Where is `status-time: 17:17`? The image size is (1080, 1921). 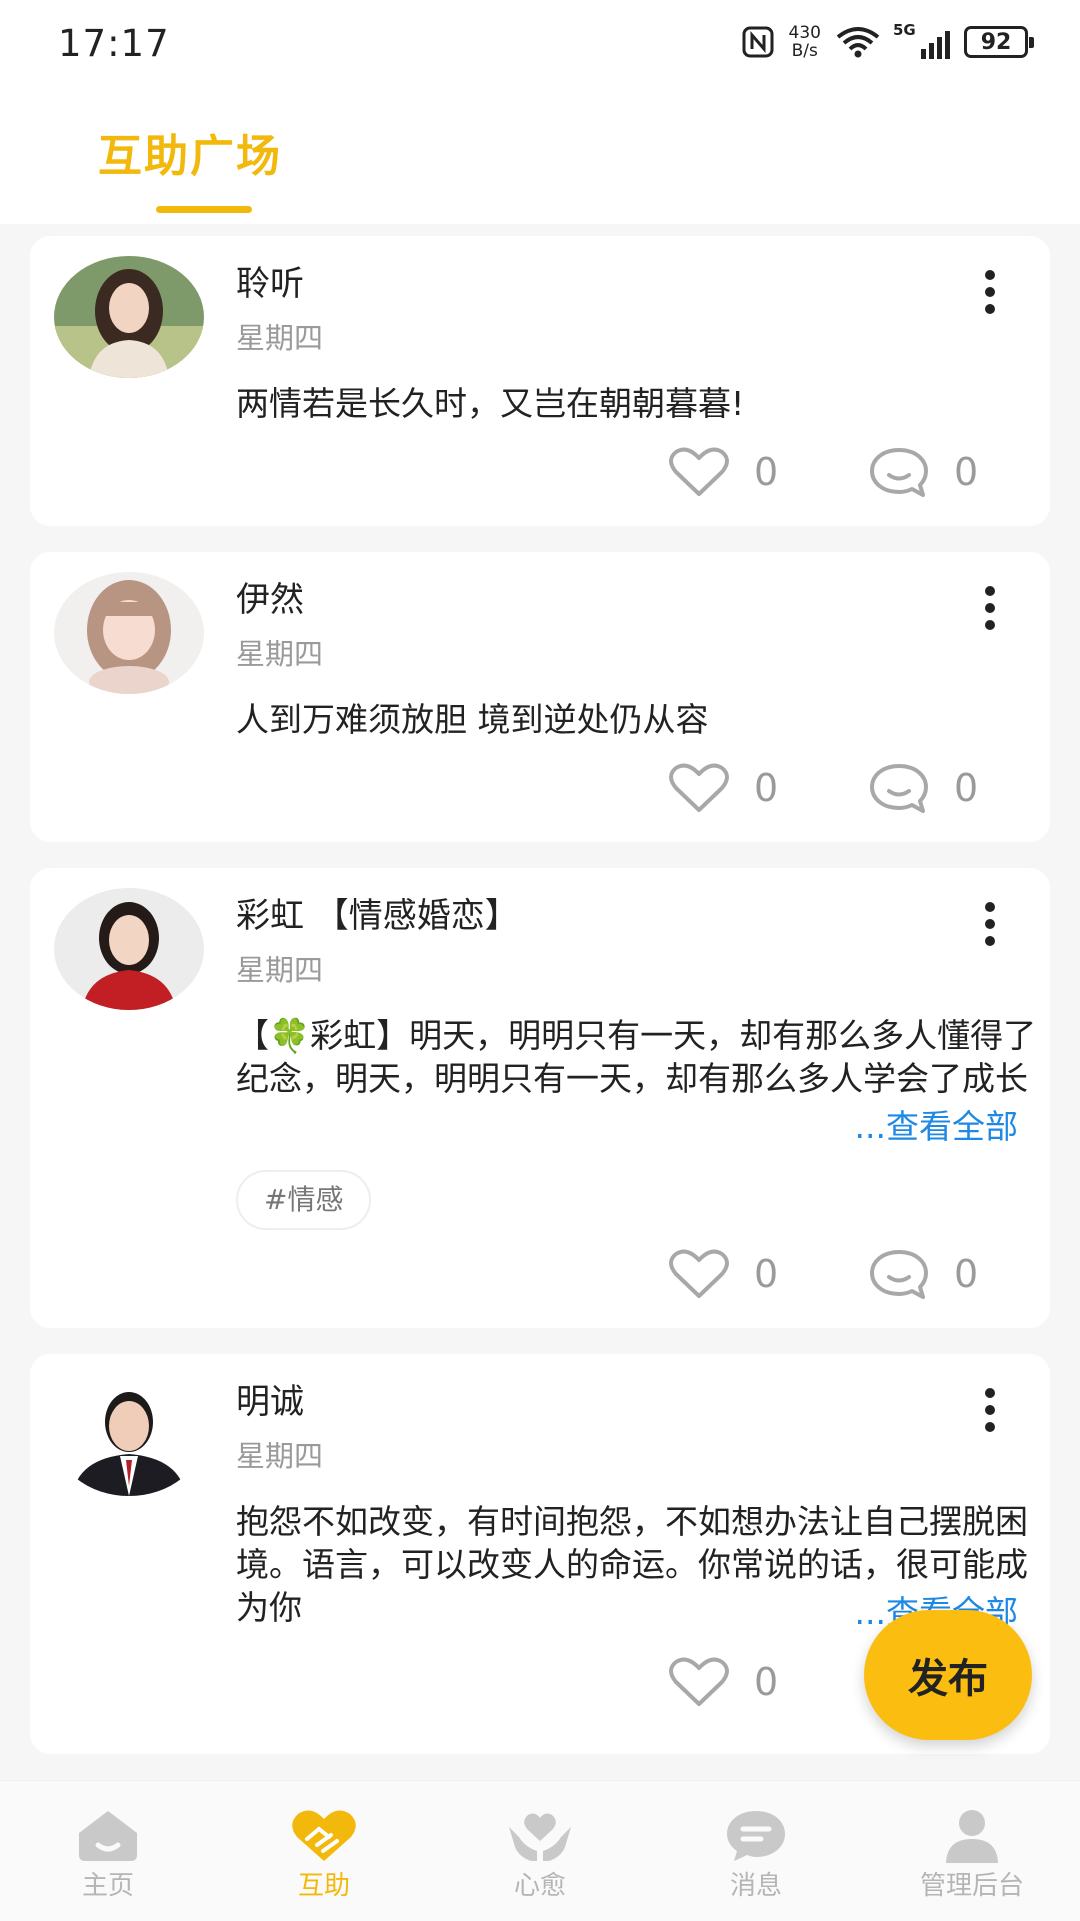
status-time: 17:17 is located at coordinates (114, 43).